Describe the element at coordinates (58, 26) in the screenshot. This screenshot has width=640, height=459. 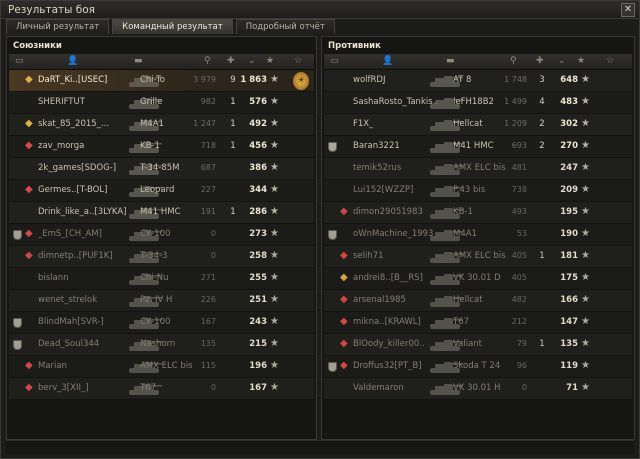
I see `tab-personal-result: Личный результат` at that location.